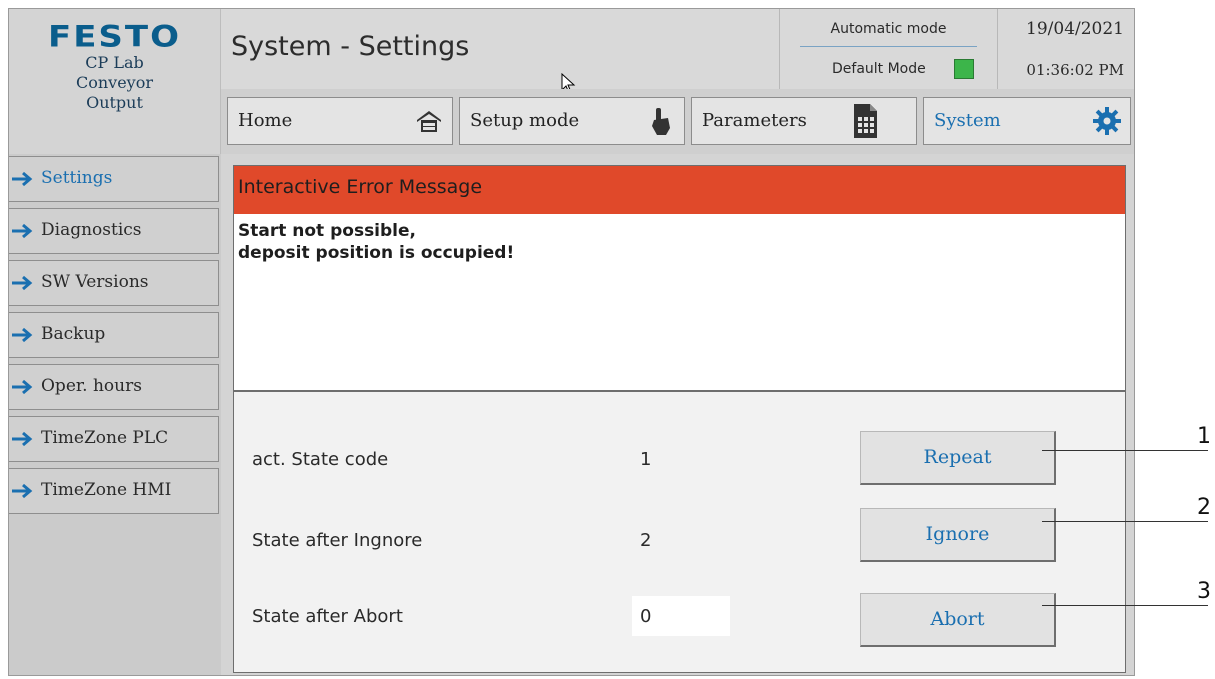 This screenshot has height=679, width=1215. I want to click on sidebar-item-oper-hours: Oper. hours, so click(114, 387).